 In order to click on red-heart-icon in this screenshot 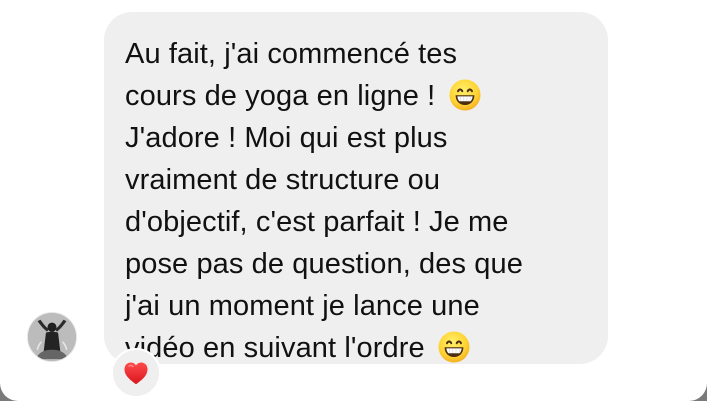, I will do `click(136, 373)`.